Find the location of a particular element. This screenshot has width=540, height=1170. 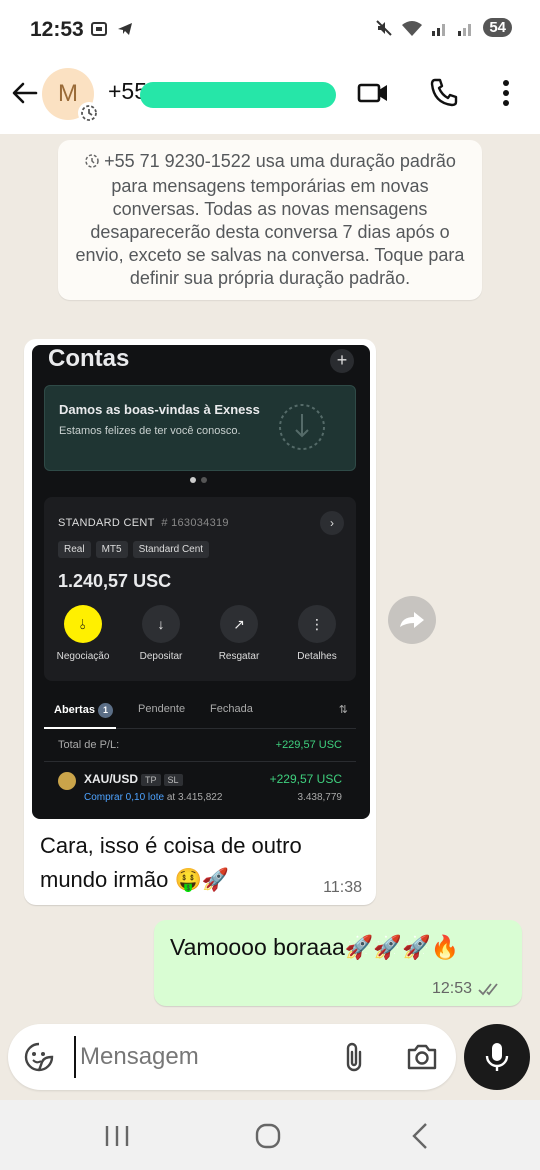

outgoing-message: Vamoooo boraaa🚀🚀🚀🔥 12:53 is located at coordinates (338, 963).